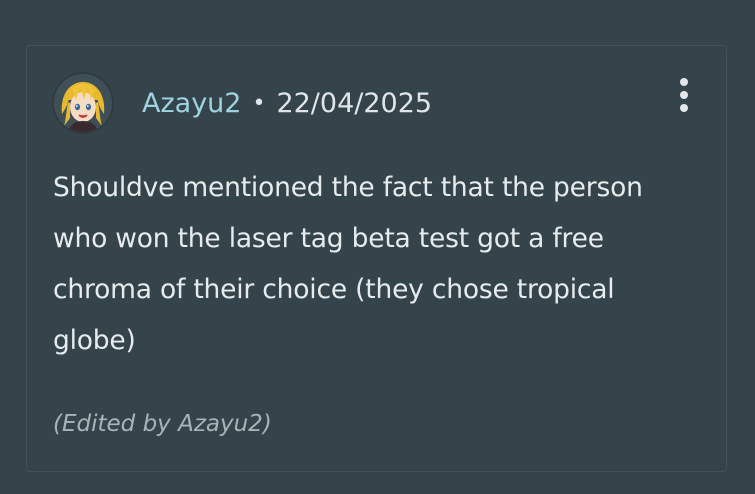  I want to click on user-avatar, so click(83, 103).